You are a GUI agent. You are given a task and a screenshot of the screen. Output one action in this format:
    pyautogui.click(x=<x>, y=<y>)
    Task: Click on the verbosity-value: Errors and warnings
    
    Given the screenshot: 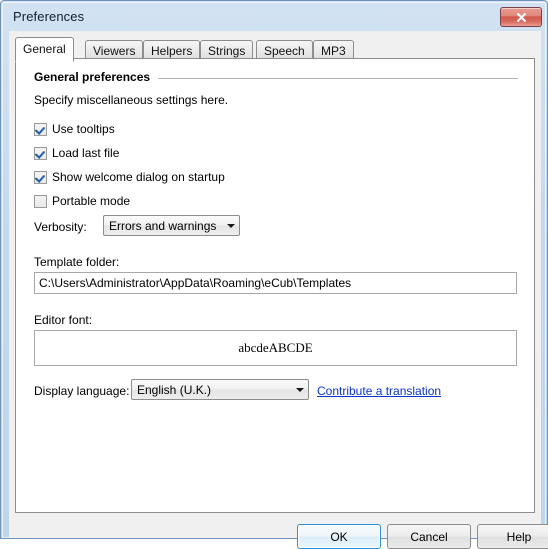 What is the action you would take?
    pyautogui.click(x=163, y=225)
    